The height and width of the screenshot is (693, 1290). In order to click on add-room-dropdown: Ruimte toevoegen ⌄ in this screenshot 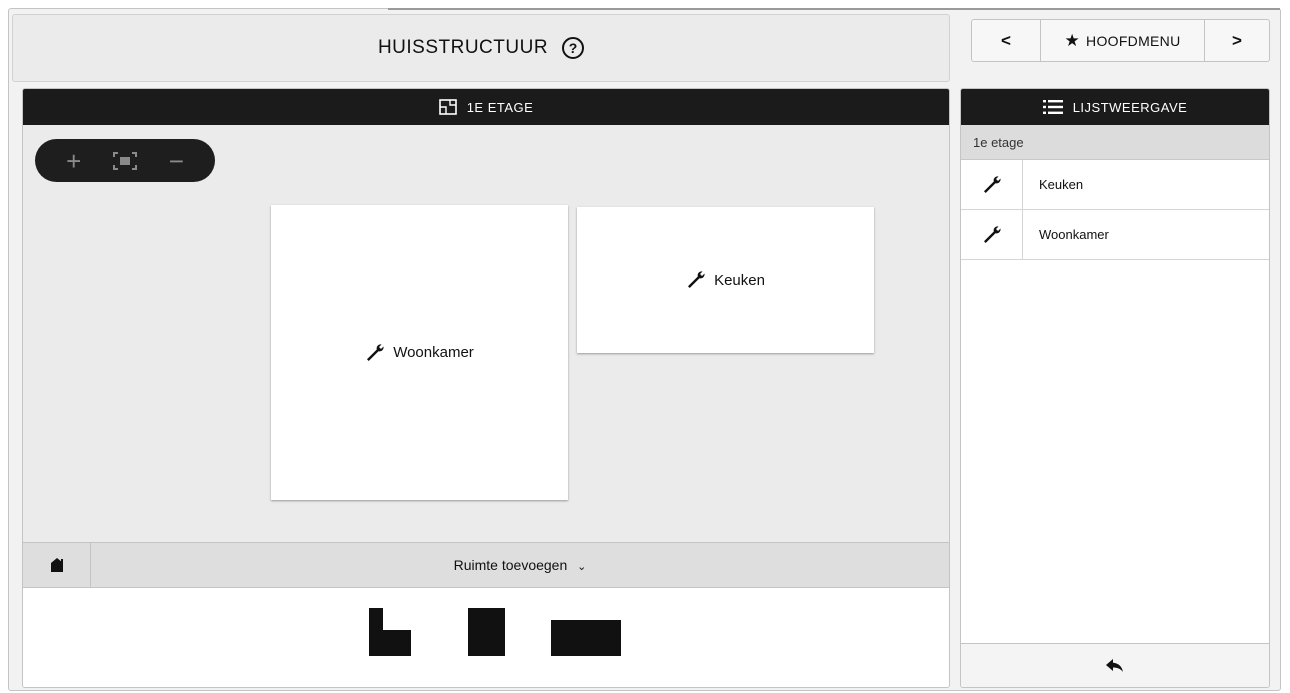, I will do `click(520, 565)`.